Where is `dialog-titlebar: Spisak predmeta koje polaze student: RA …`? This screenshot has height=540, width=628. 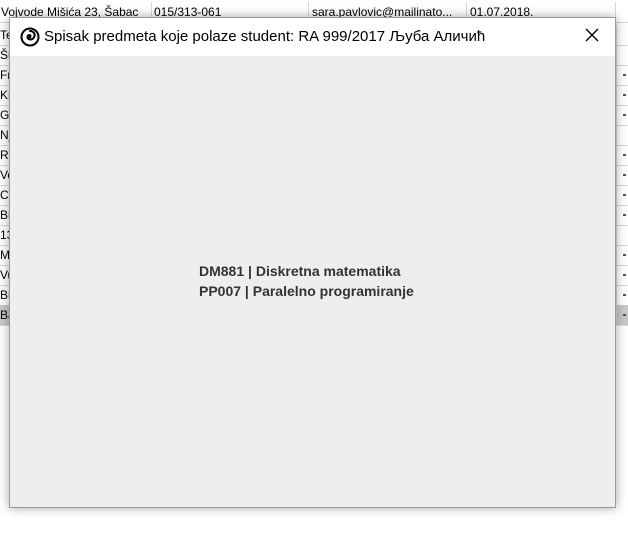 dialog-titlebar: Spisak predmeta koje polaze student: RA … is located at coordinates (312, 37).